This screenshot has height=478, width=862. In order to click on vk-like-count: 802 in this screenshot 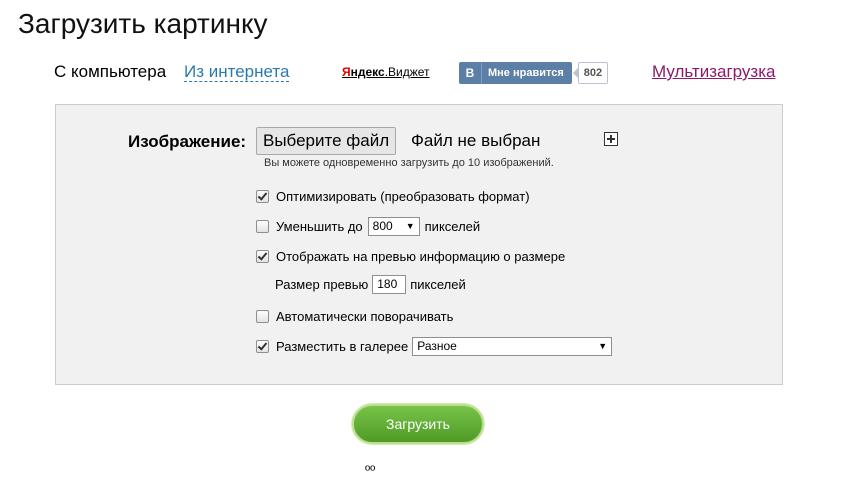, I will do `click(590, 73)`.